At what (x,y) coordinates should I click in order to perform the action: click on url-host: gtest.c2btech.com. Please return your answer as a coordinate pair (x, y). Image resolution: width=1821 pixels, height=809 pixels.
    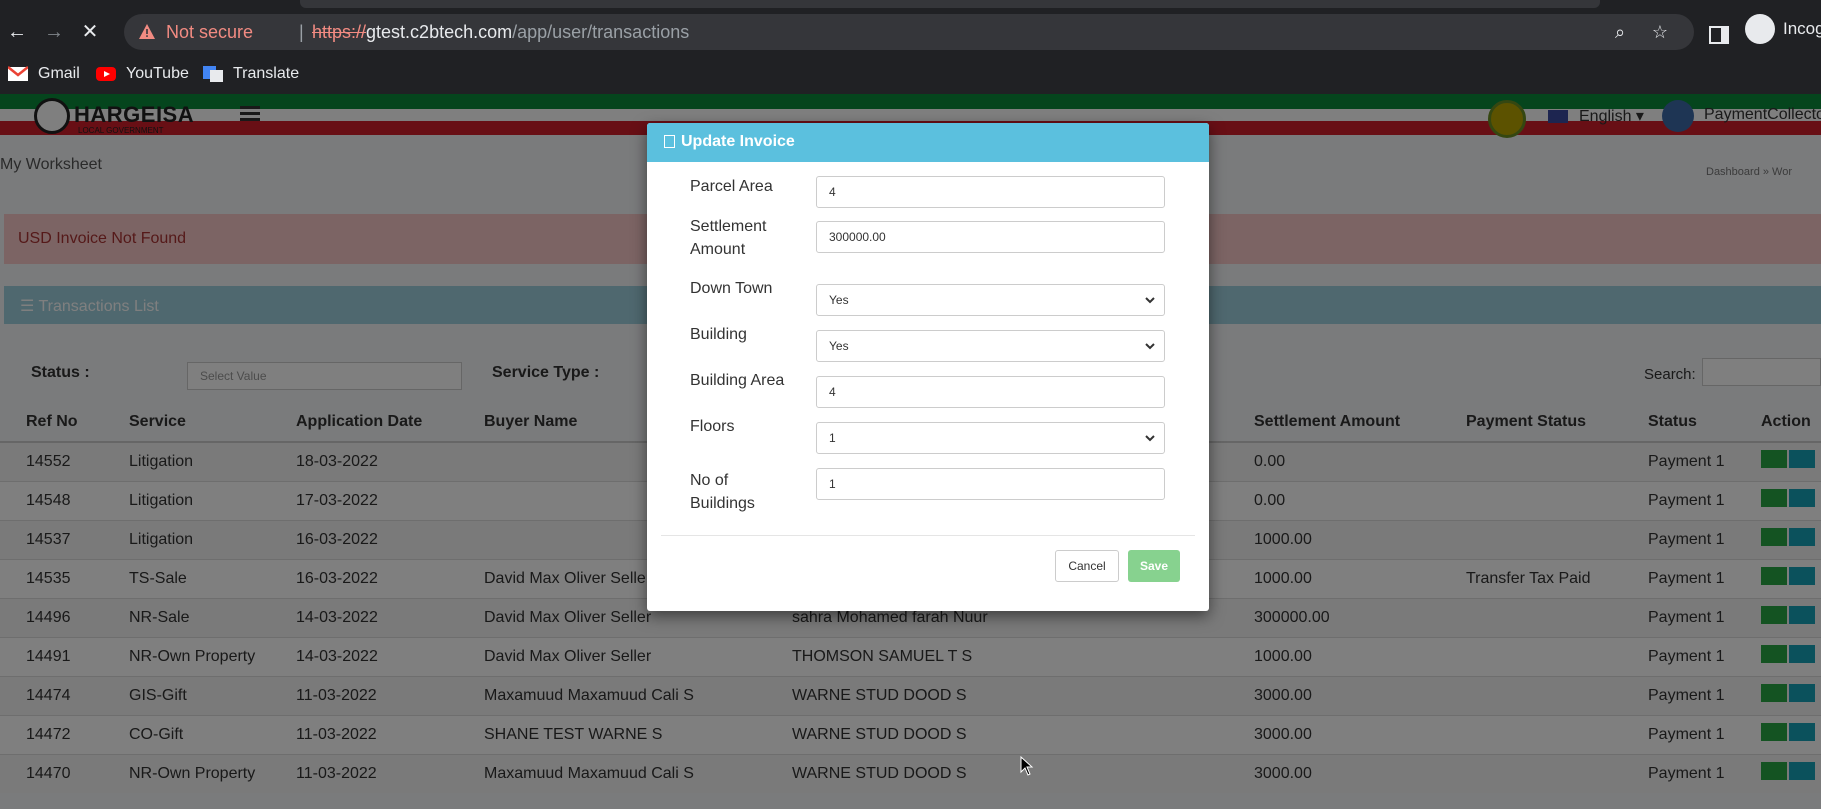
    Looking at the image, I should click on (439, 32).